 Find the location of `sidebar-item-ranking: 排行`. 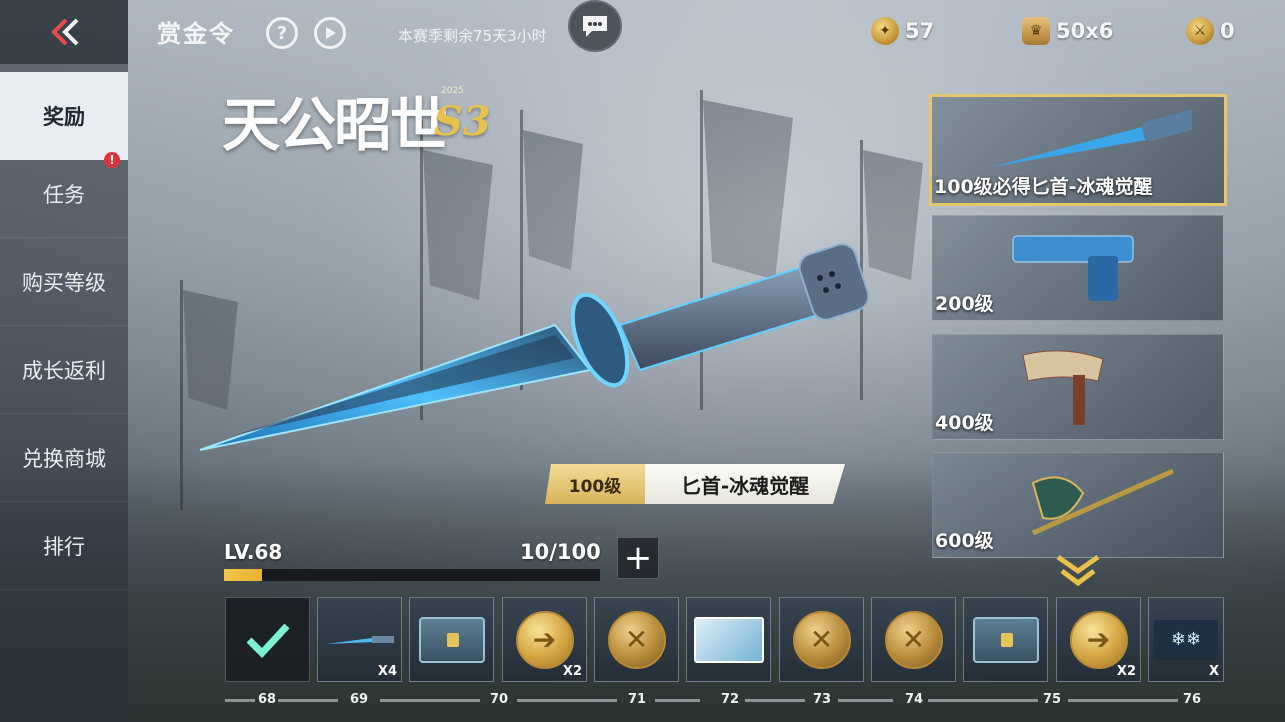

sidebar-item-ranking: 排行 is located at coordinates (64, 546).